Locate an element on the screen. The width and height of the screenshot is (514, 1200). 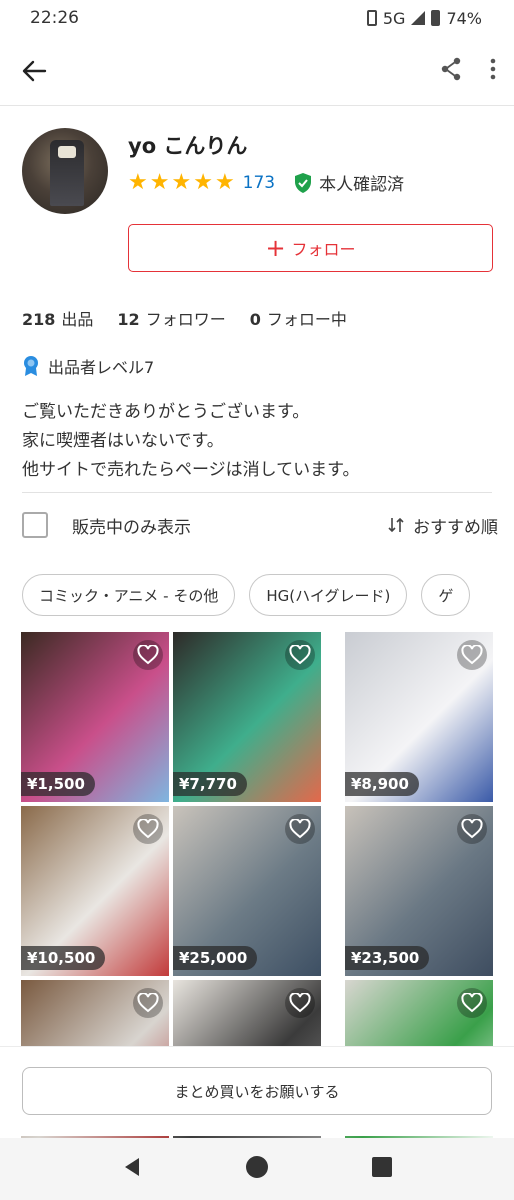
category-chips: コミック・アニメ - その他 HG(ハイグレード) ゲ is located at coordinates (268, 595).